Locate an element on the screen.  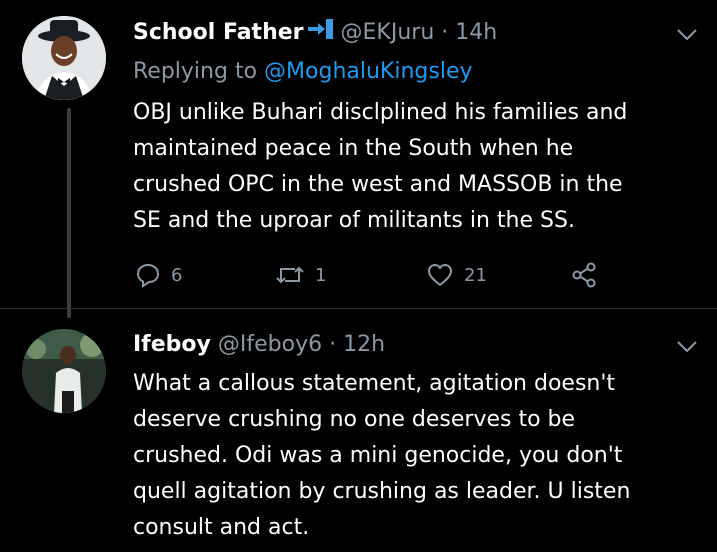
replying-prefix: Replying to is located at coordinates (195, 71).